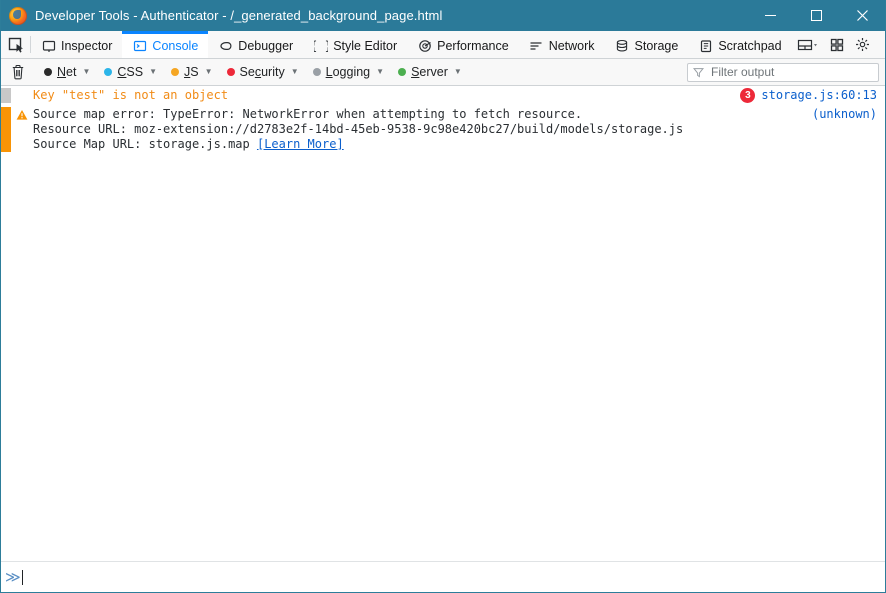 This screenshot has width=886, height=593. Describe the element at coordinates (656, 46) in the screenshot. I see `tab-label: Storage` at that location.